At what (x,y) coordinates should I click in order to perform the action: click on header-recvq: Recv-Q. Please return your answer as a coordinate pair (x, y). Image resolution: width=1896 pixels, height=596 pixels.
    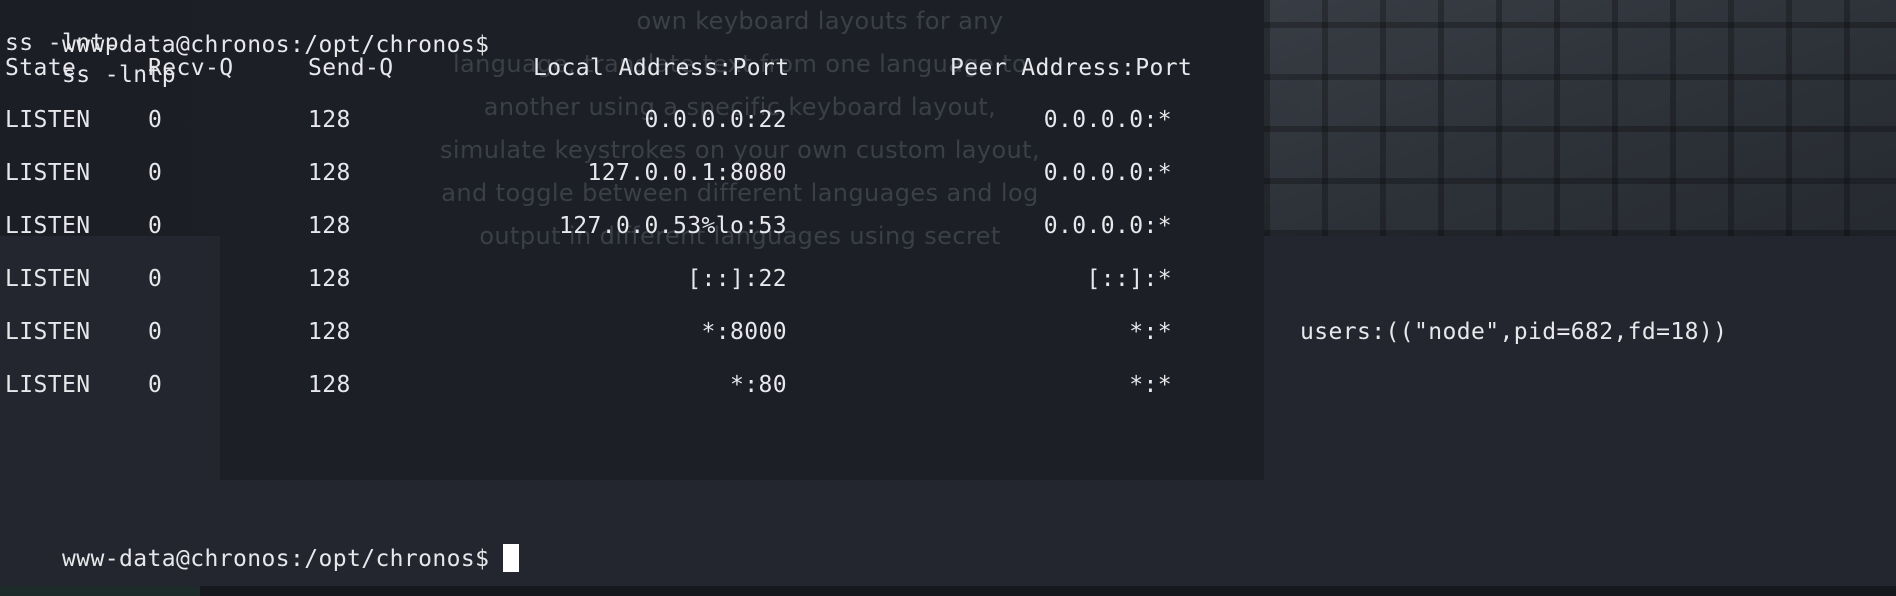
    Looking at the image, I should click on (191, 68).